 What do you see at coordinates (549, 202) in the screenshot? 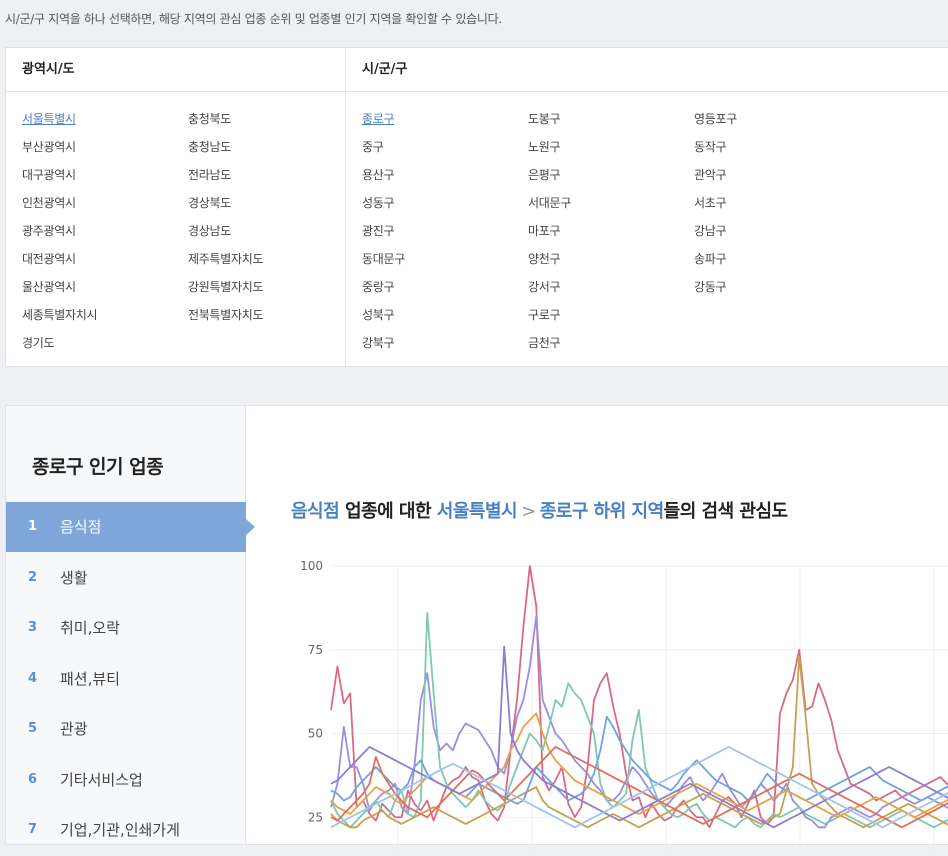
I see `district-link: 서대문구` at bounding box center [549, 202].